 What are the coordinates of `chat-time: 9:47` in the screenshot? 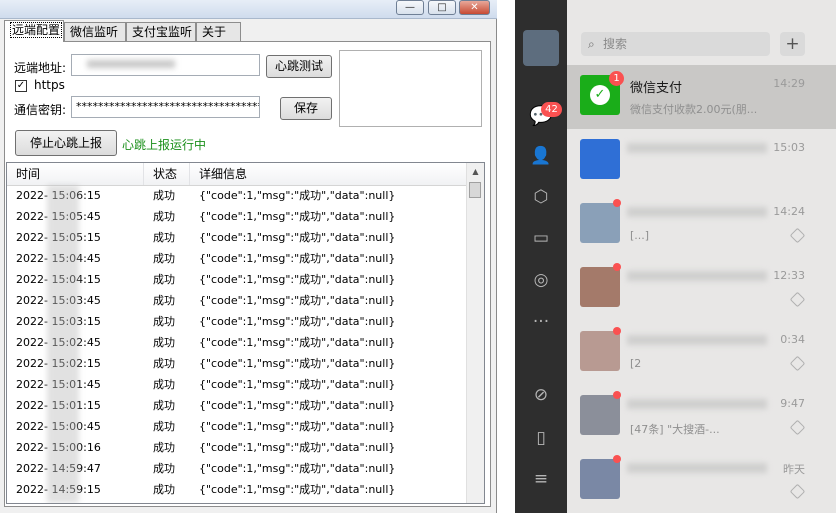 It's located at (792, 403).